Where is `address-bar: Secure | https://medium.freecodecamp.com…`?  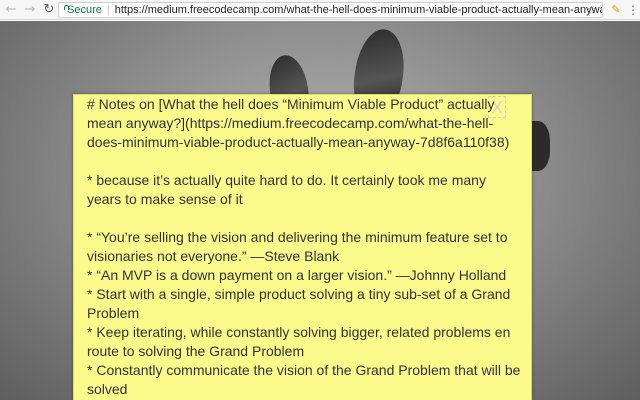
address-bar: Secure | https://medium.freecodecamp.com… is located at coordinates (330, 10).